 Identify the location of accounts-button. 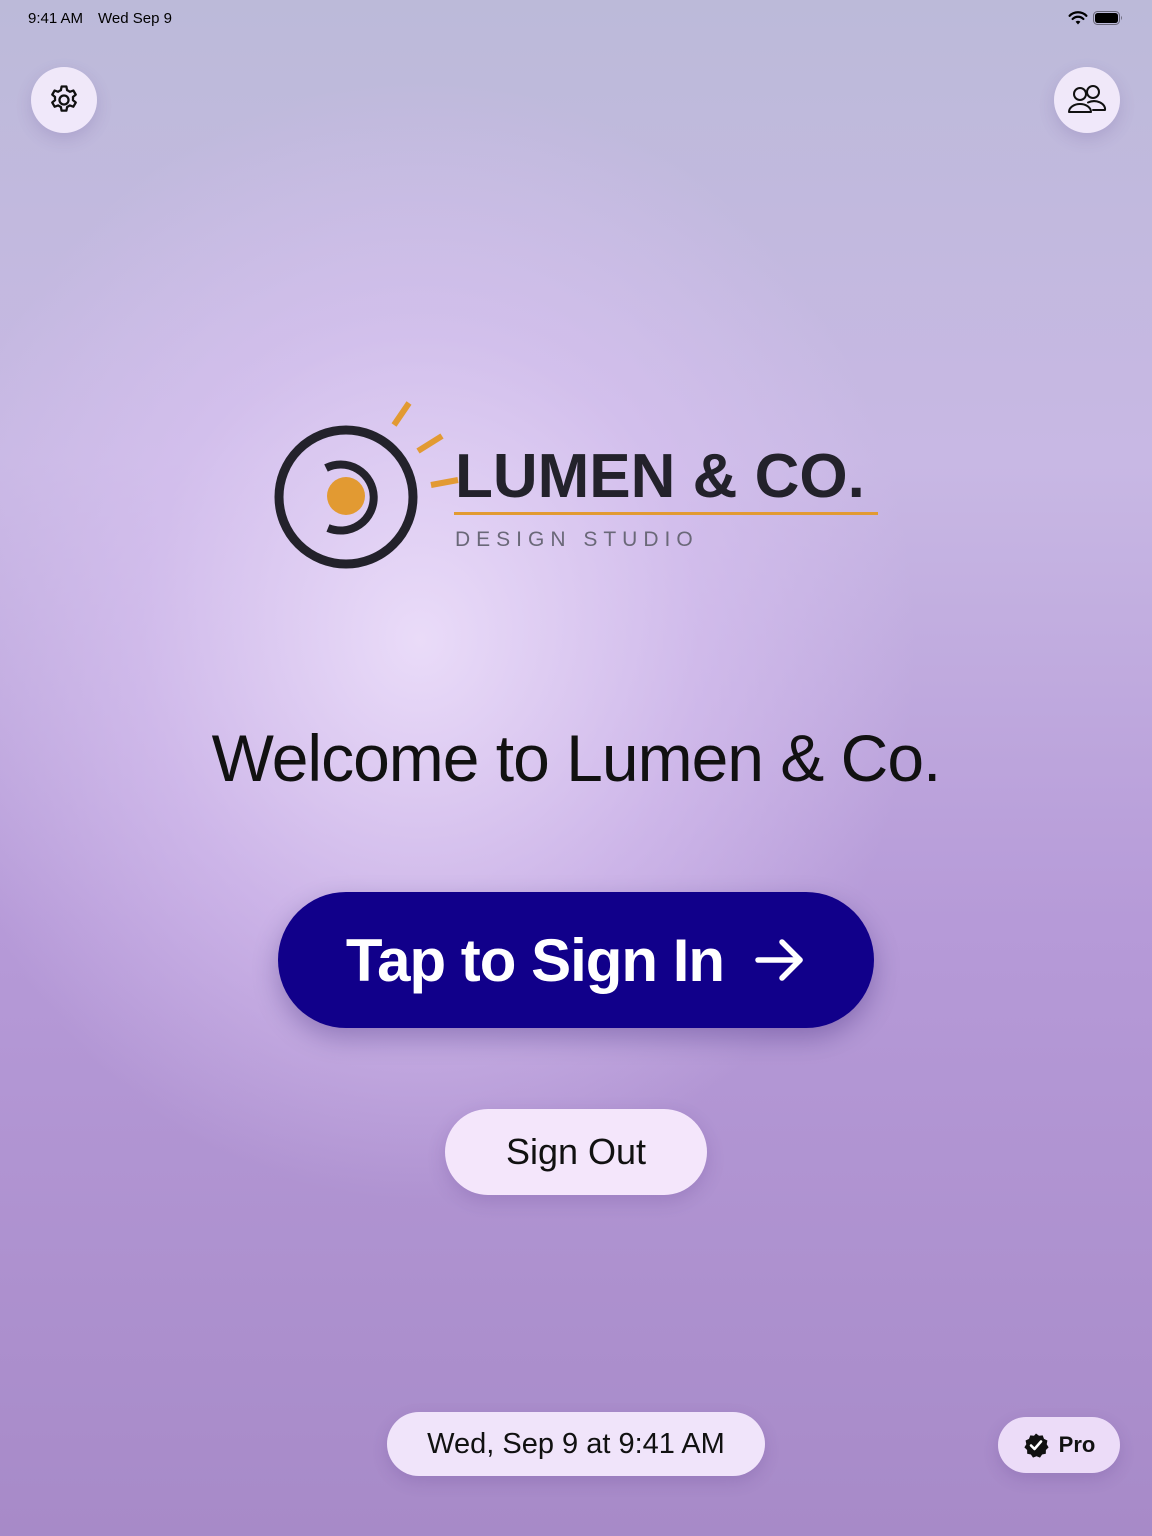
(1087, 100).